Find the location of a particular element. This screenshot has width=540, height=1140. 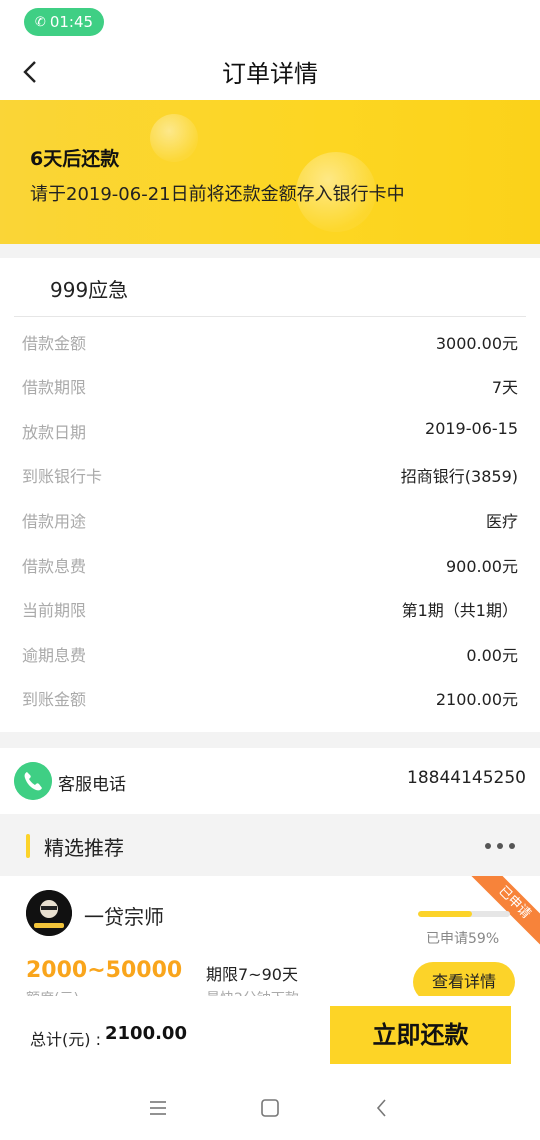

service-phone-number: 18844145250 is located at coordinates (466, 778).